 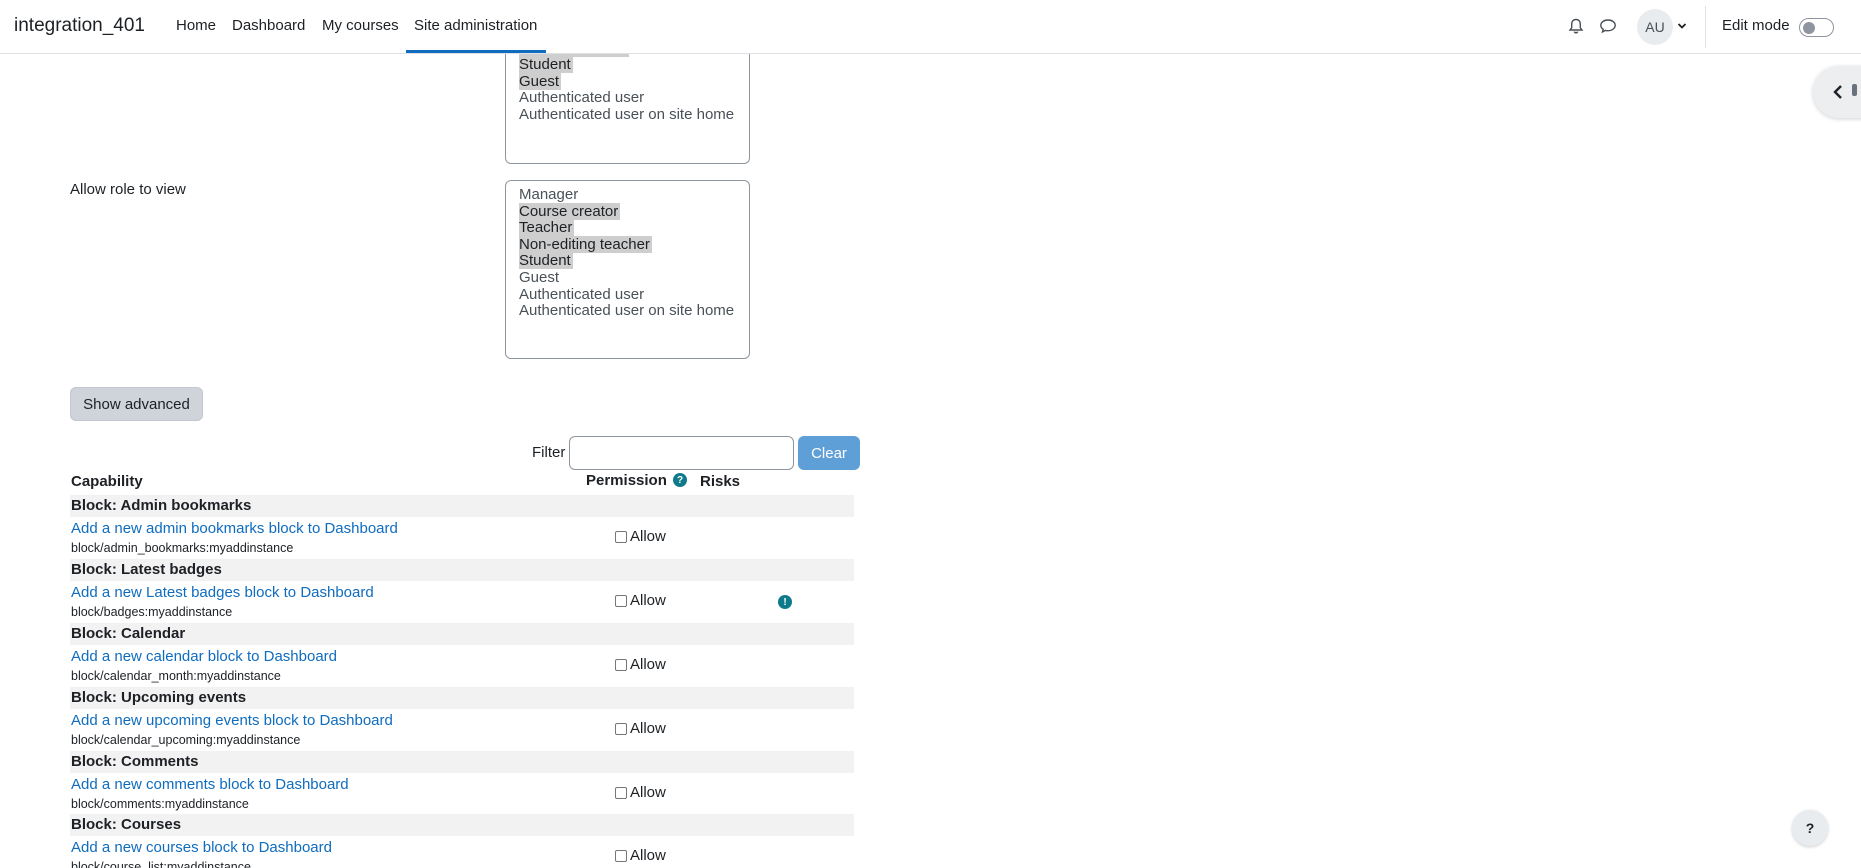 I want to click on filter-input, so click(x=681, y=453).